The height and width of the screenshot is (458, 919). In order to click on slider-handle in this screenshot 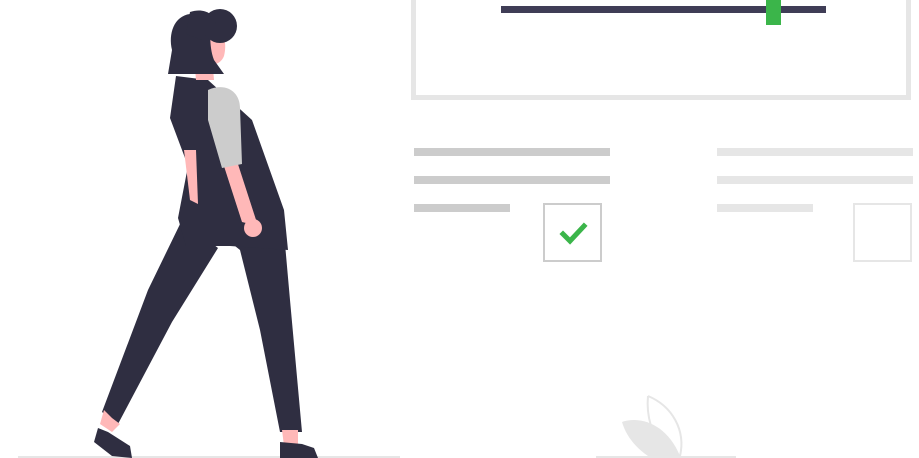, I will do `click(773, 12)`.